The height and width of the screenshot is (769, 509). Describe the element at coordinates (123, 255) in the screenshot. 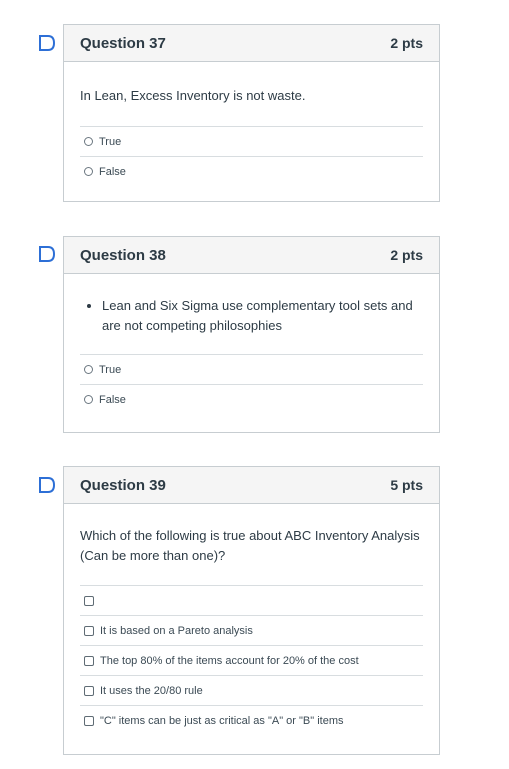

I see `question-title: Question 38` at that location.